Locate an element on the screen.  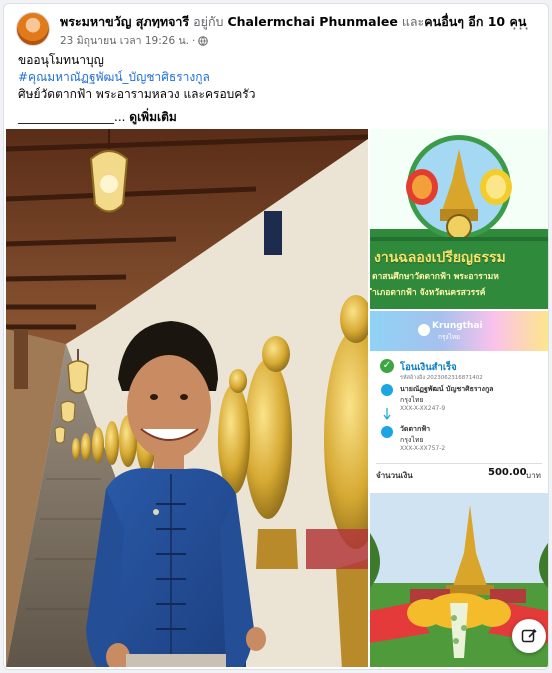
hashtag-link: #คุณมหาณัฏฐพัฒน์_บัญชาศิธรางกูล is located at coordinates (276, 77).